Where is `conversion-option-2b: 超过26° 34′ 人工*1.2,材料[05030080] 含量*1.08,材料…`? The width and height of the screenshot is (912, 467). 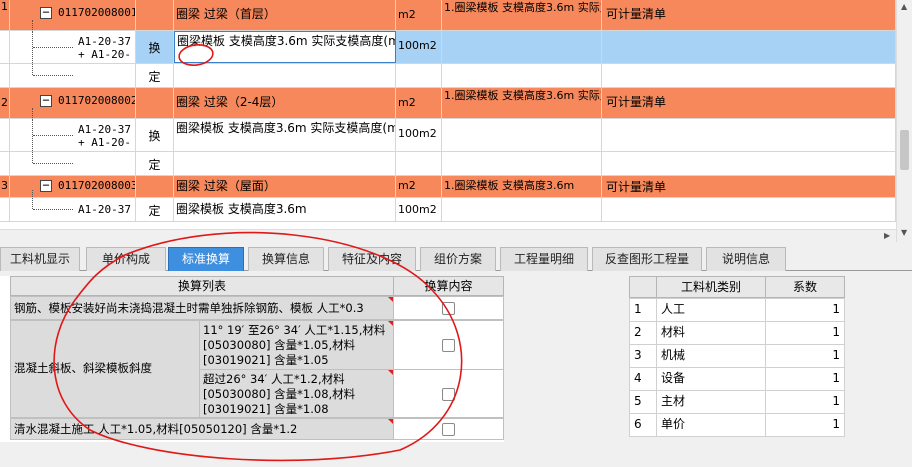 conversion-option-2b: 超过26° 34′ 人工*1.2,材料[05030080] 含量*1.08,材料… is located at coordinates (296, 393).